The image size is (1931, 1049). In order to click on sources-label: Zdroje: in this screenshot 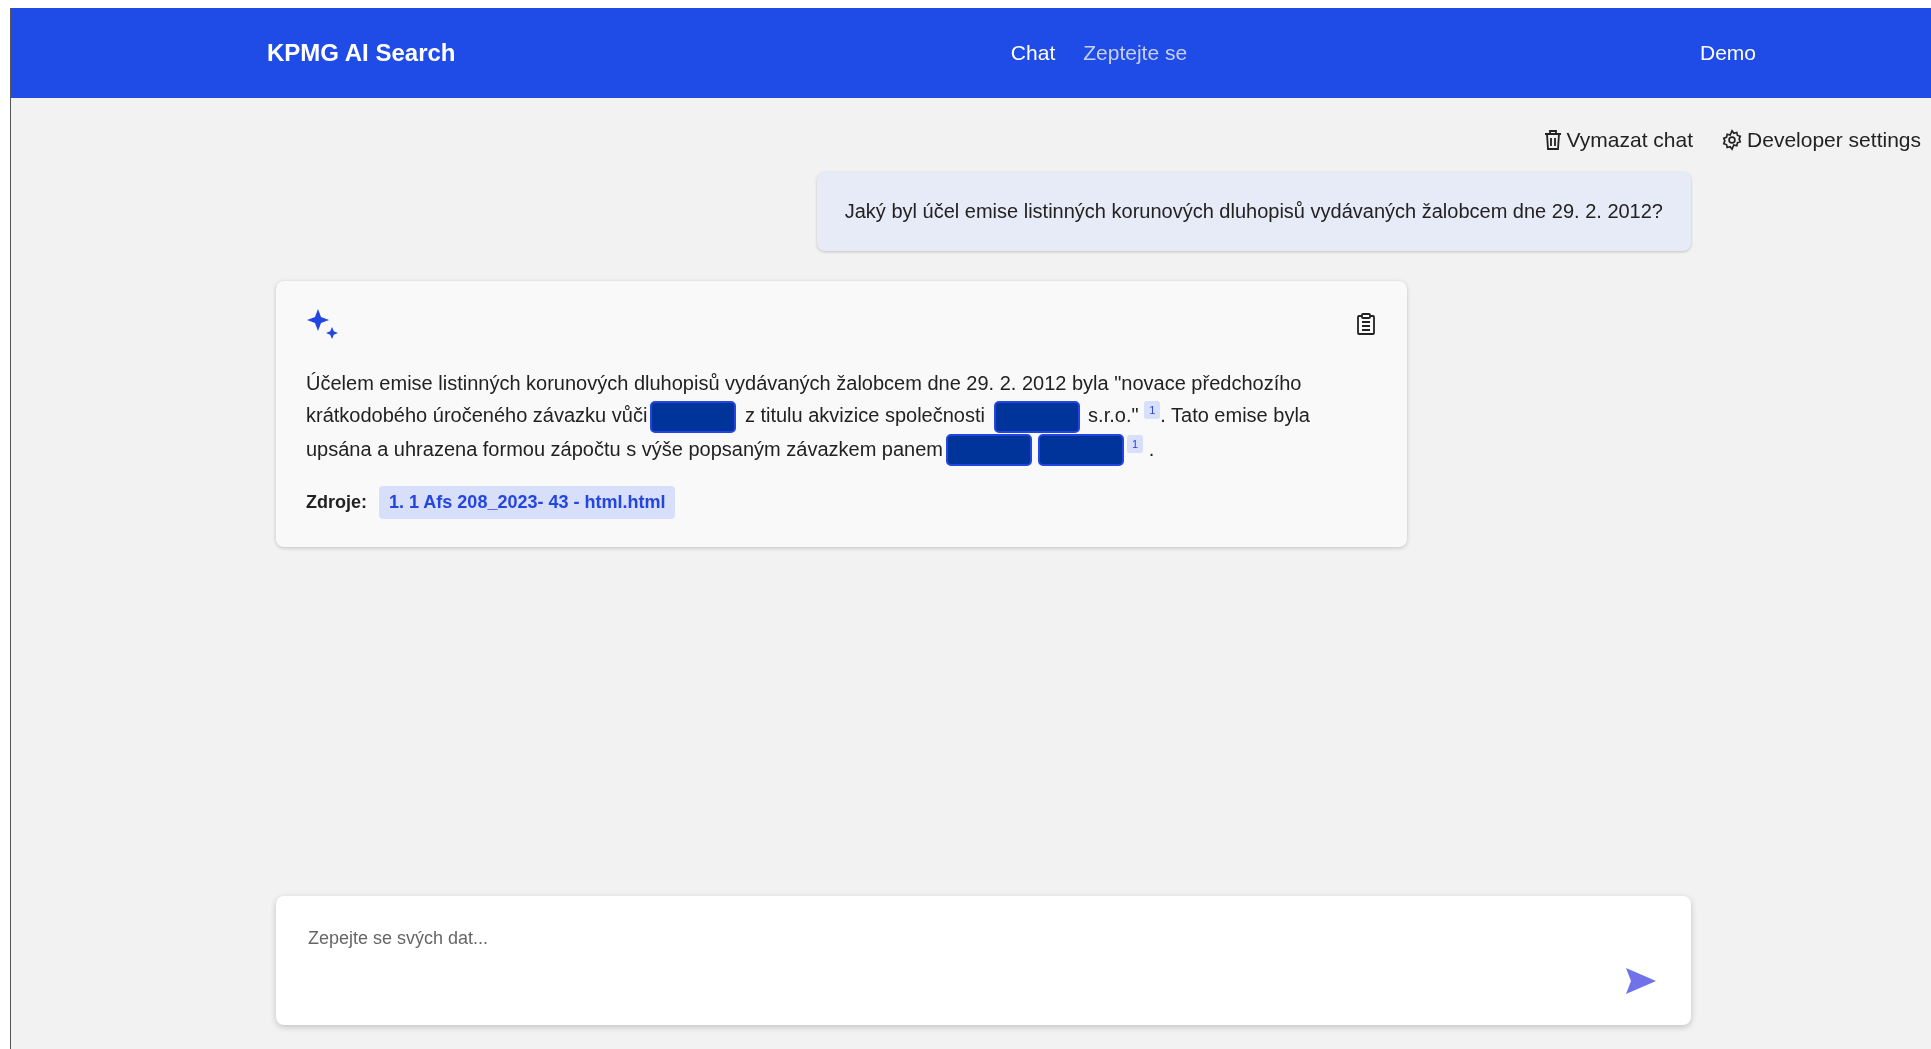, I will do `click(336, 503)`.